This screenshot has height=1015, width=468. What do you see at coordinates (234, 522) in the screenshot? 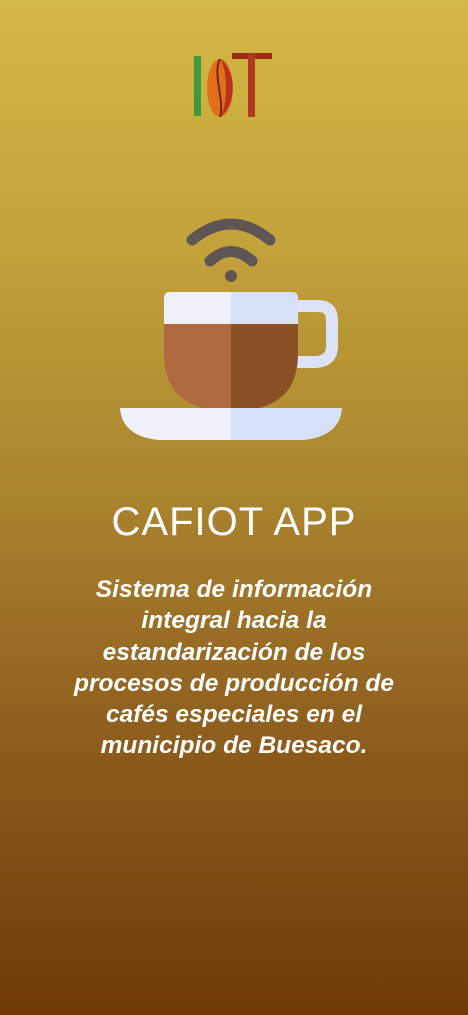
I see `app-title: CAFIOT APP` at bounding box center [234, 522].